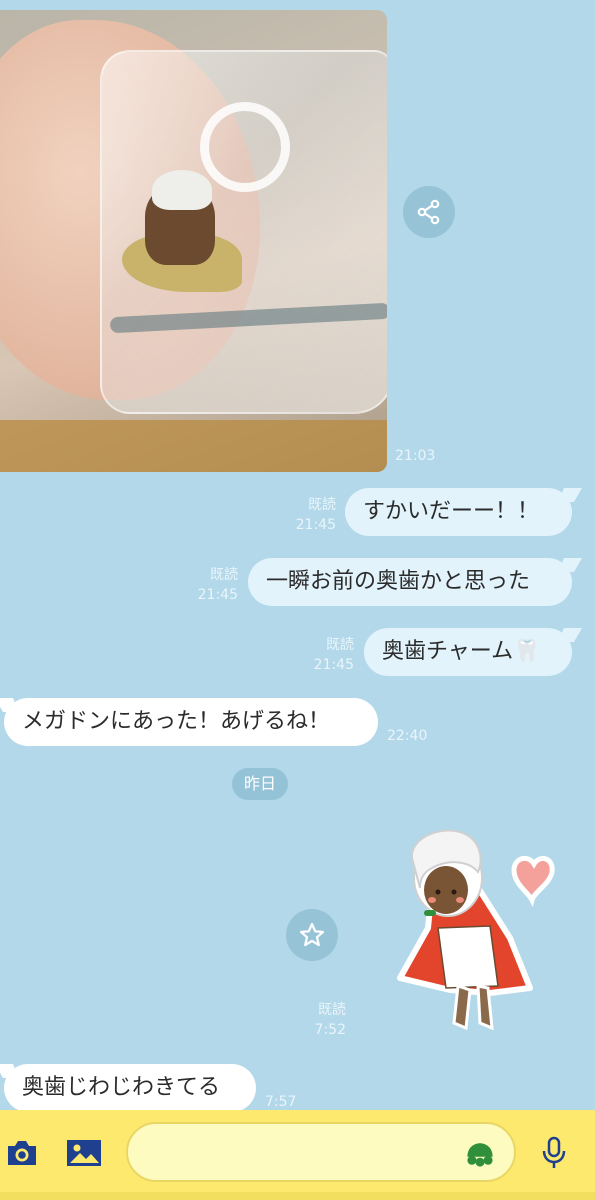 This screenshot has height=1200, width=595. Describe the element at coordinates (470, 933) in the screenshot. I see `character-sticker` at that location.